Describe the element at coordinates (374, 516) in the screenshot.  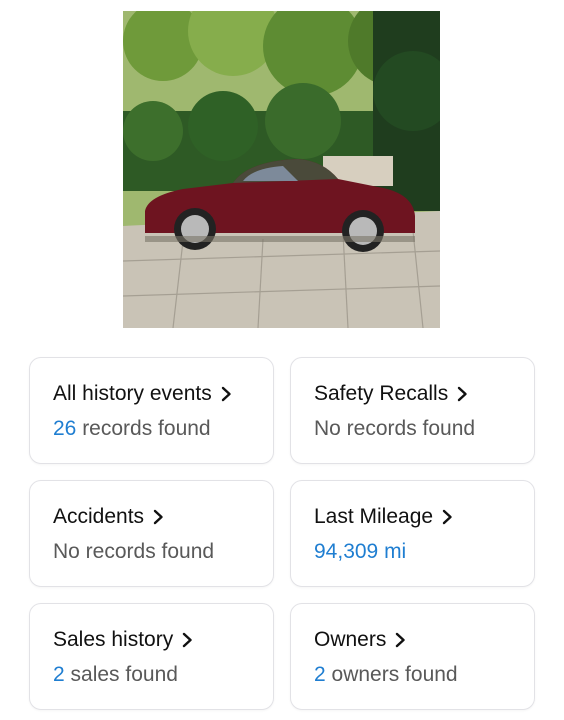
I see `card-title-label: Last Mileage` at that location.